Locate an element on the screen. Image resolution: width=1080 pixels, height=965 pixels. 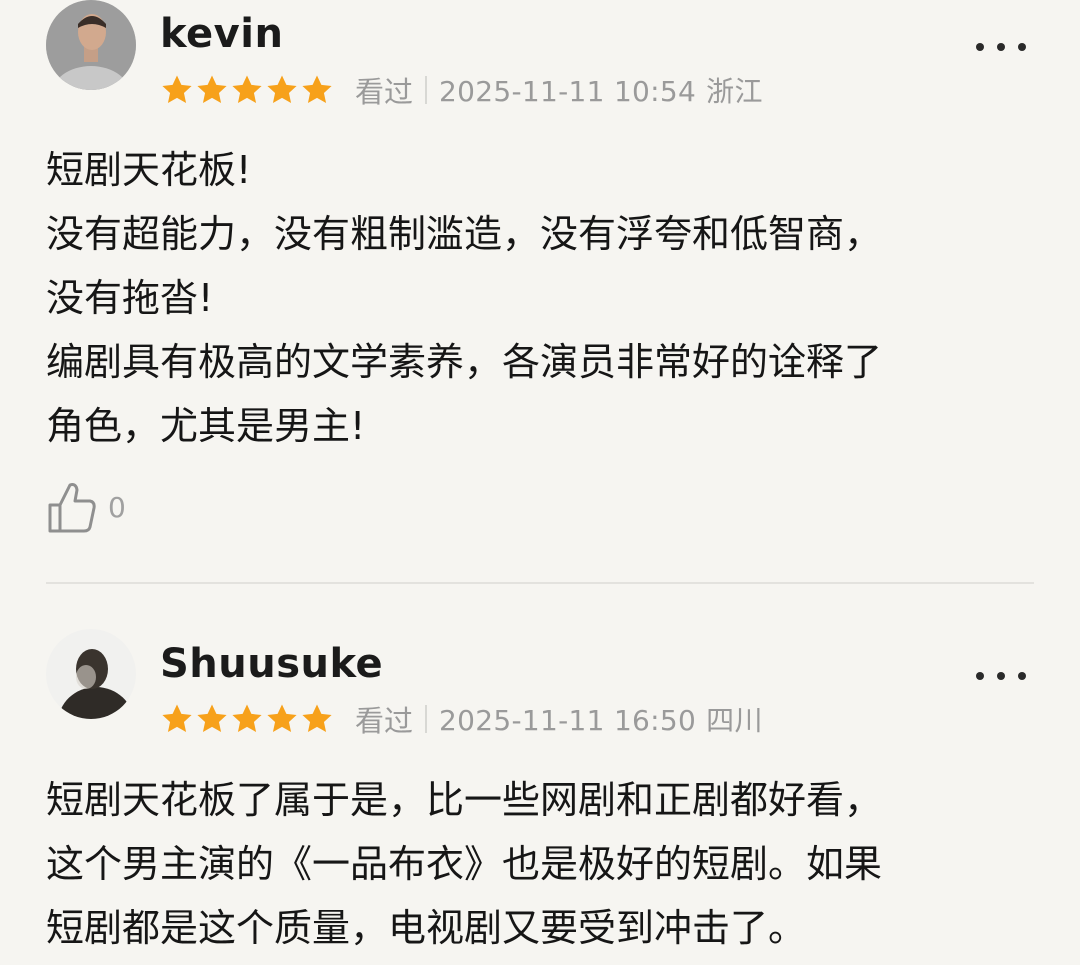
username: Shuusuke is located at coordinates (271, 664).